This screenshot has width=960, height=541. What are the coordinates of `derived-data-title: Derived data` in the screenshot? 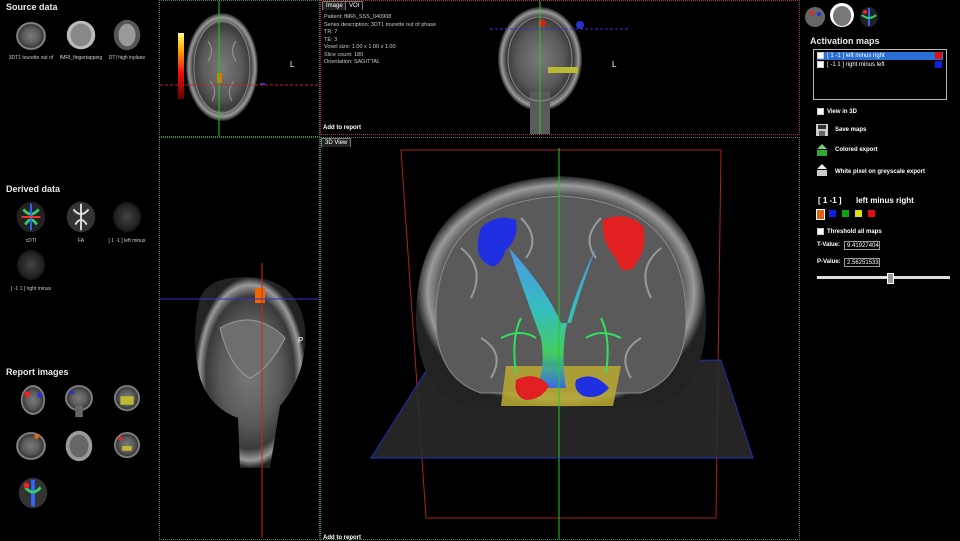 It's located at (33, 189).